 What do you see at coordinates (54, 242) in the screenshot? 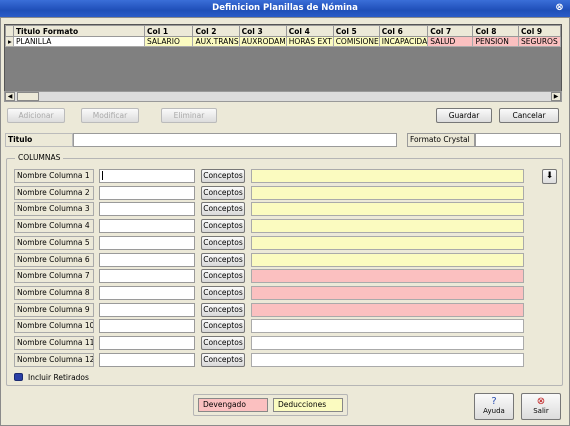
I see `column-name-label: Nombre Columna 5` at bounding box center [54, 242].